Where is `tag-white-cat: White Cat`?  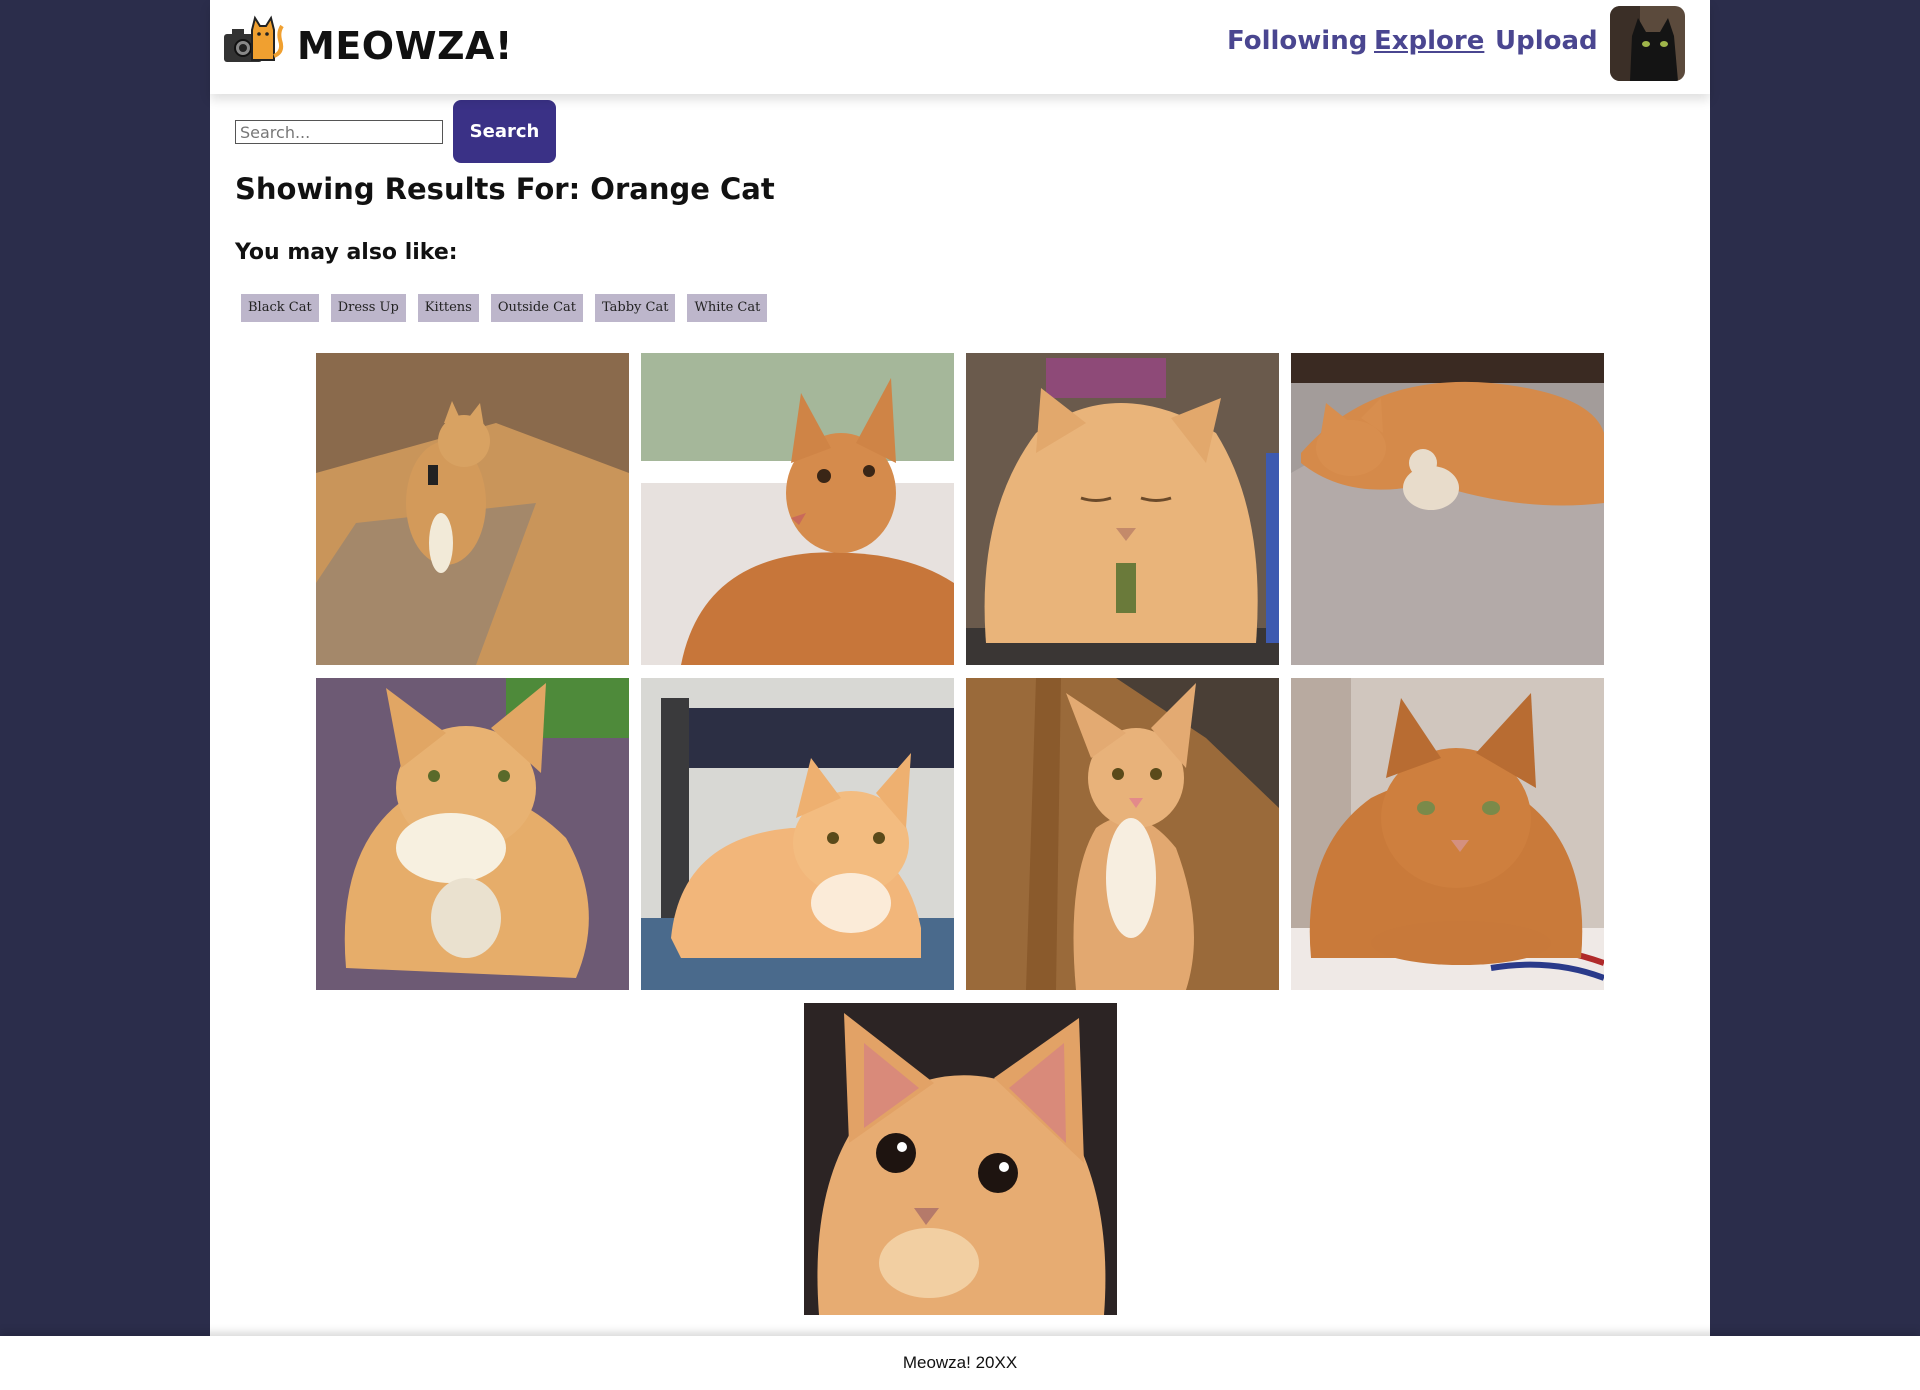
tag-white-cat: White Cat is located at coordinates (727, 308).